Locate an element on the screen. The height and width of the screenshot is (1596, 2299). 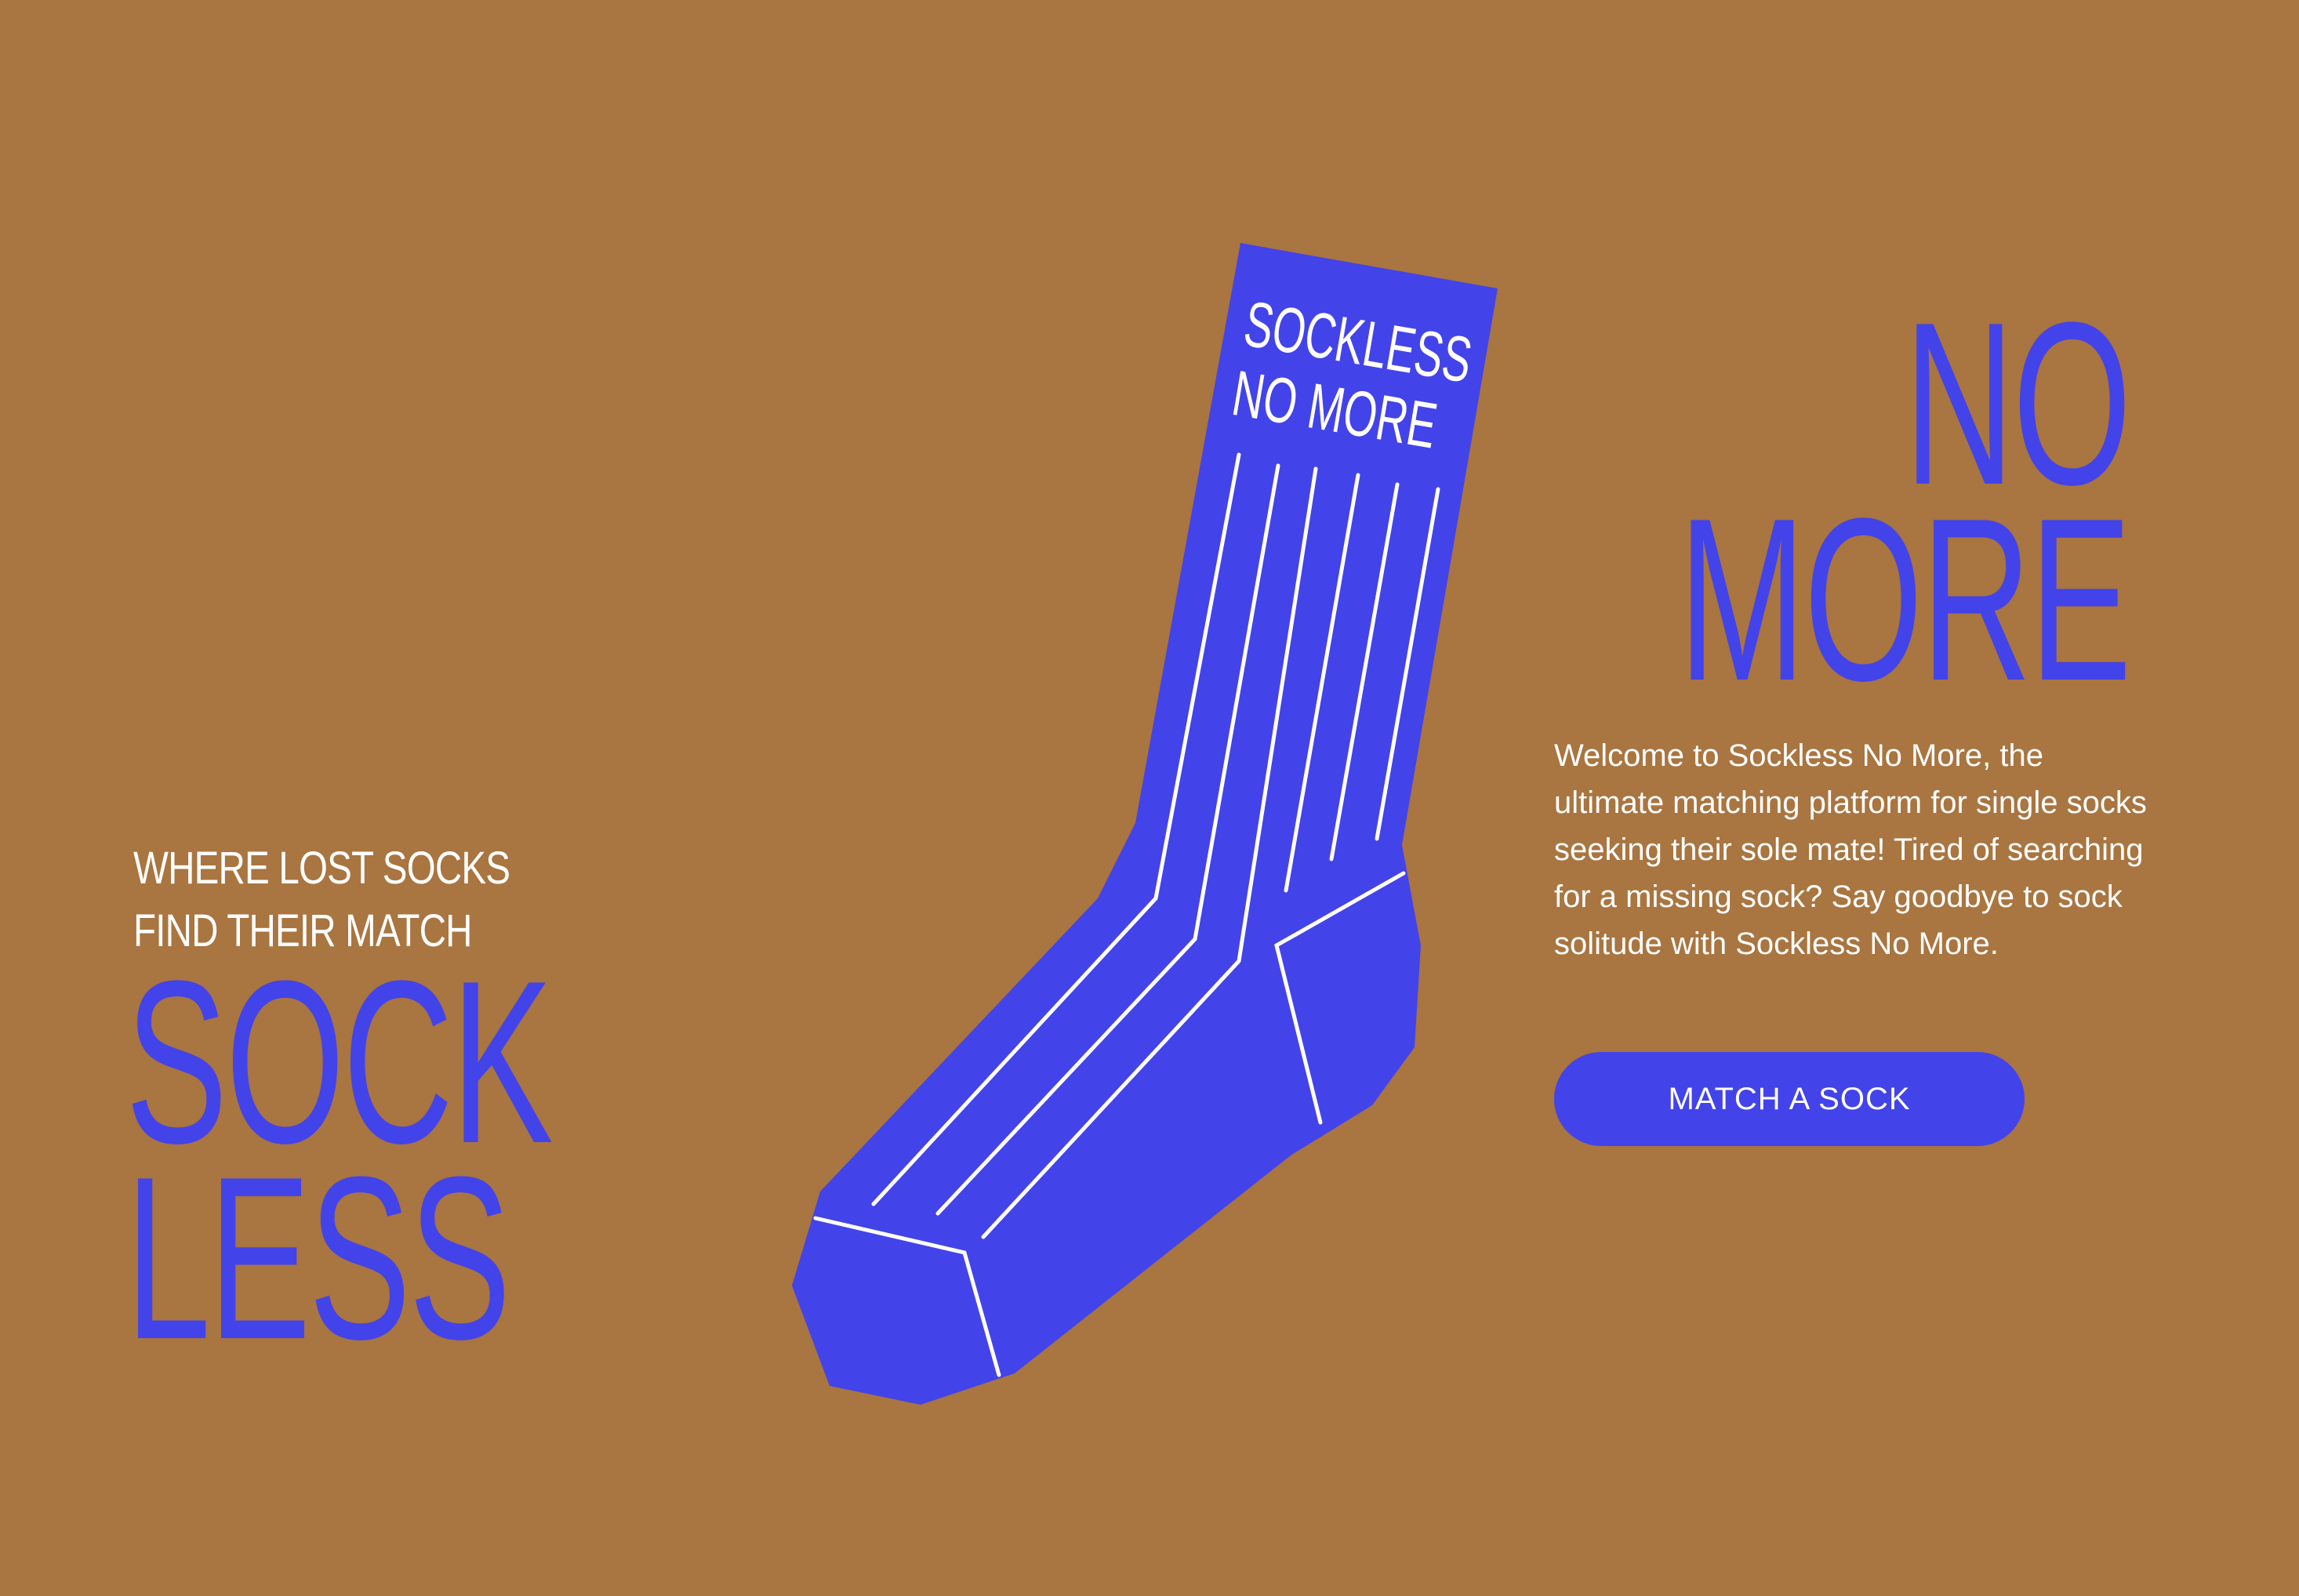
hero-title-left: SOCK LESS is located at coordinates (339, 1166).